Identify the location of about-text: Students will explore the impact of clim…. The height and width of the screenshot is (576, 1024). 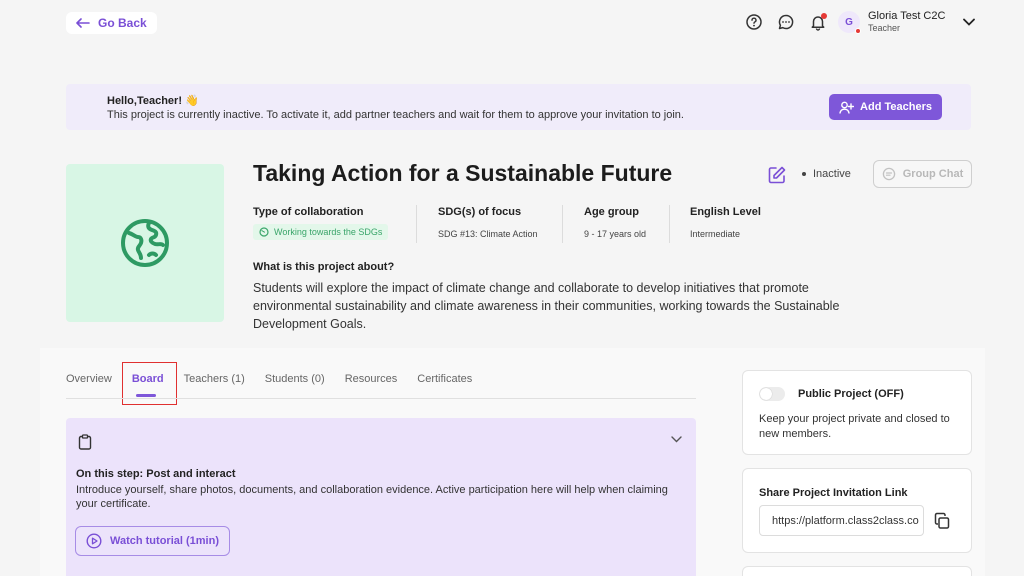
(546, 306).